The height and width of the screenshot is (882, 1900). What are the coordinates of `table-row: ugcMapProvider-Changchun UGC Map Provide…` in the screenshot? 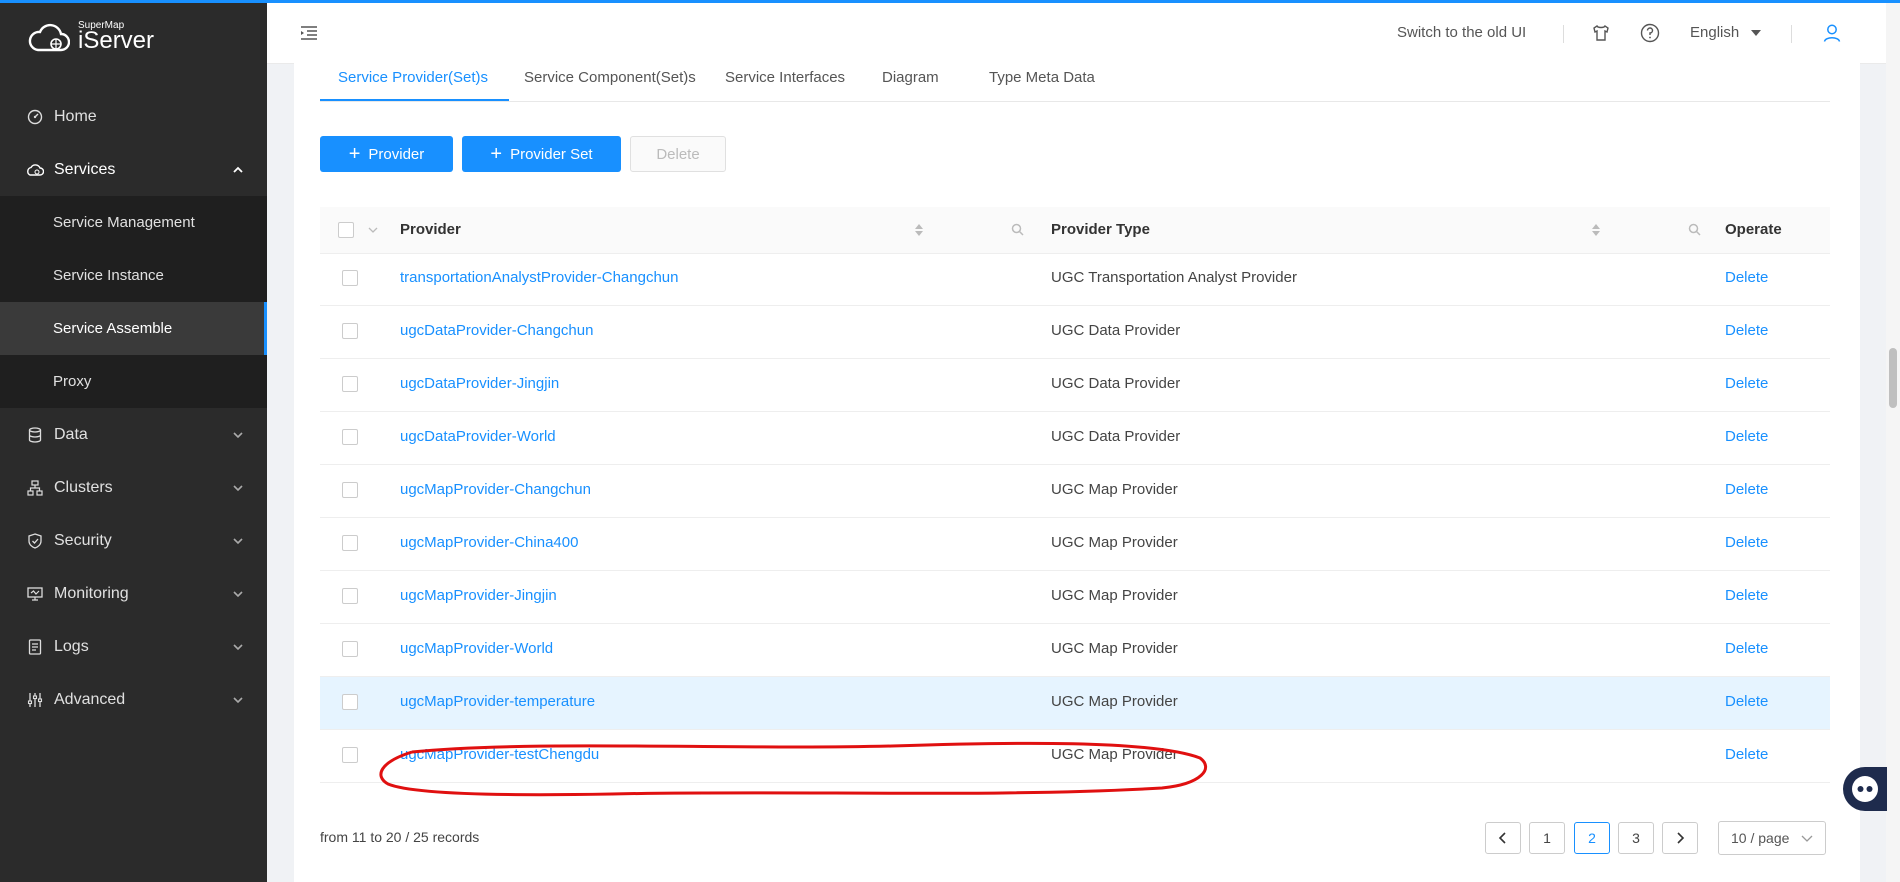 It's located at (1075, 491).